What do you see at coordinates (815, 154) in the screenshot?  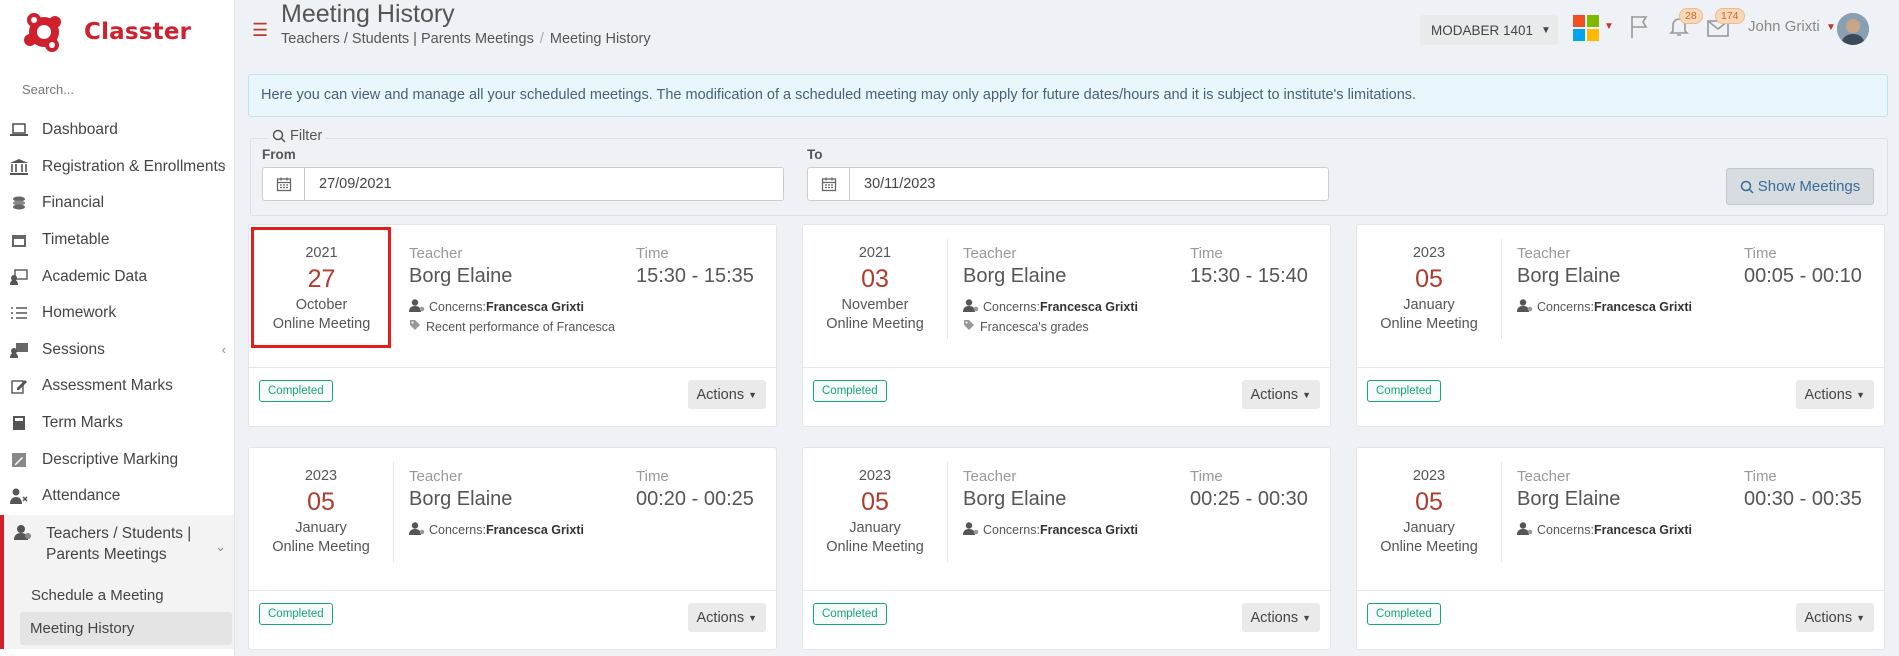 I see `to-label: To` at bounding box center [815, 154].